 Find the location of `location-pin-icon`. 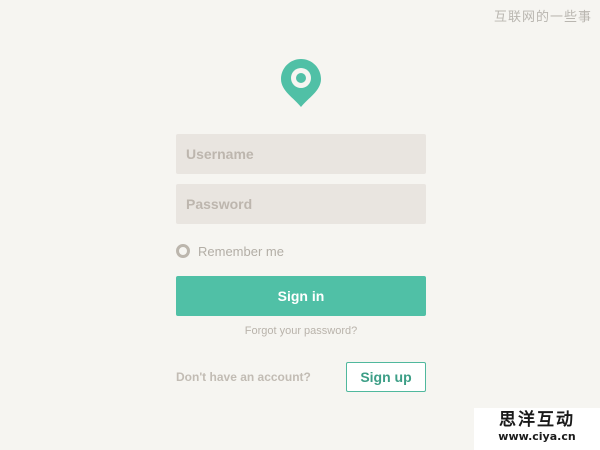

location-pin-icon is located at coordinates (301, 83).